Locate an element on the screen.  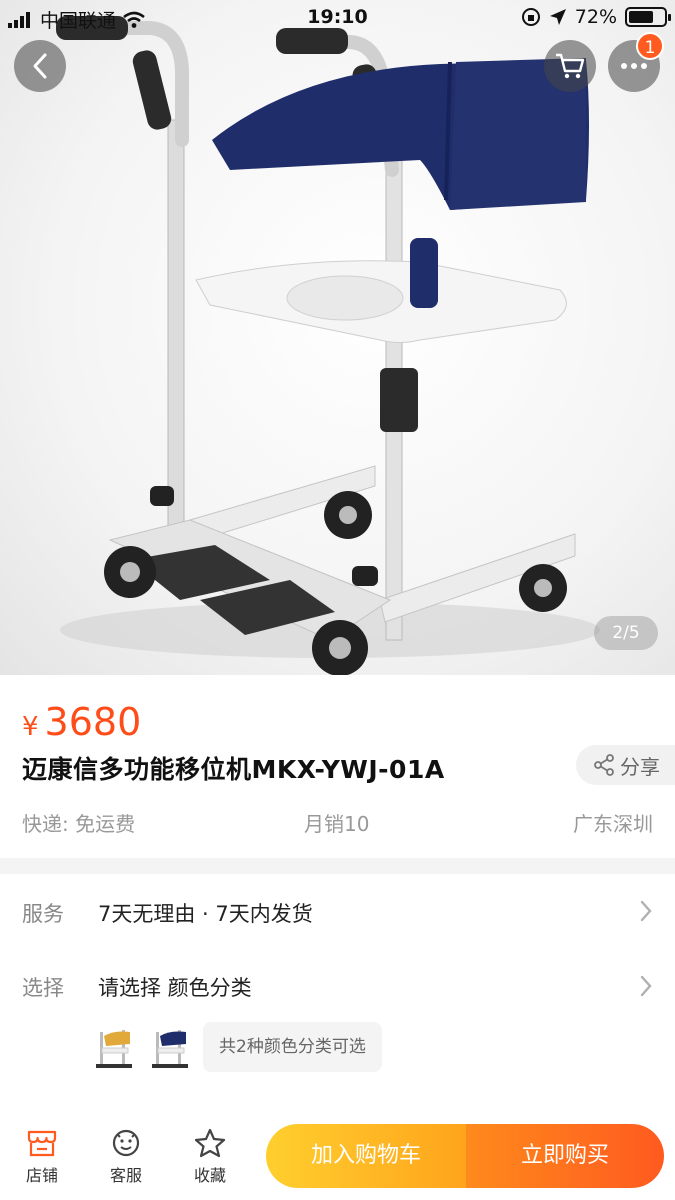
variant-count-note: 共2种颜色分类可选 is located at coordinates (292, 1047).